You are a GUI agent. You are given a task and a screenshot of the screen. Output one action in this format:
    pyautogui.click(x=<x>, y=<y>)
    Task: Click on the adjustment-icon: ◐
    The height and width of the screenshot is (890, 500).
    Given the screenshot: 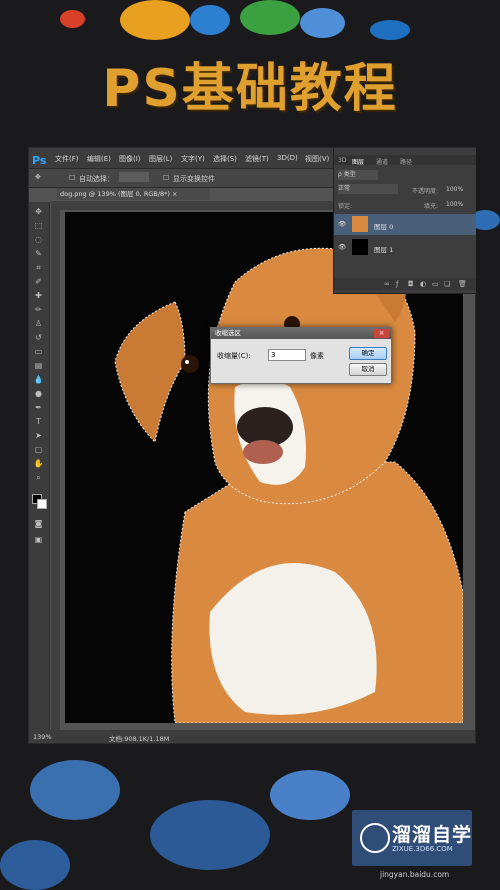 What is the action you would take?
    pyautogui.click(x=423, y=284)
    